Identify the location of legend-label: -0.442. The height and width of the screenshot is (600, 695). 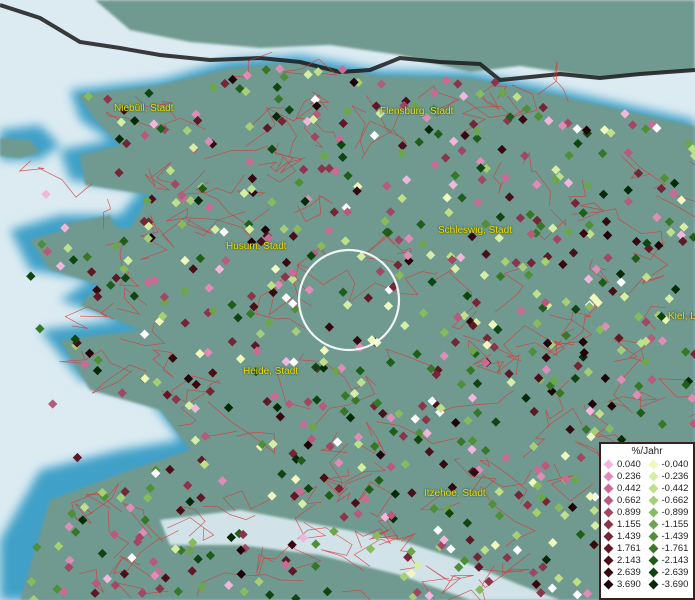
(675, 488).